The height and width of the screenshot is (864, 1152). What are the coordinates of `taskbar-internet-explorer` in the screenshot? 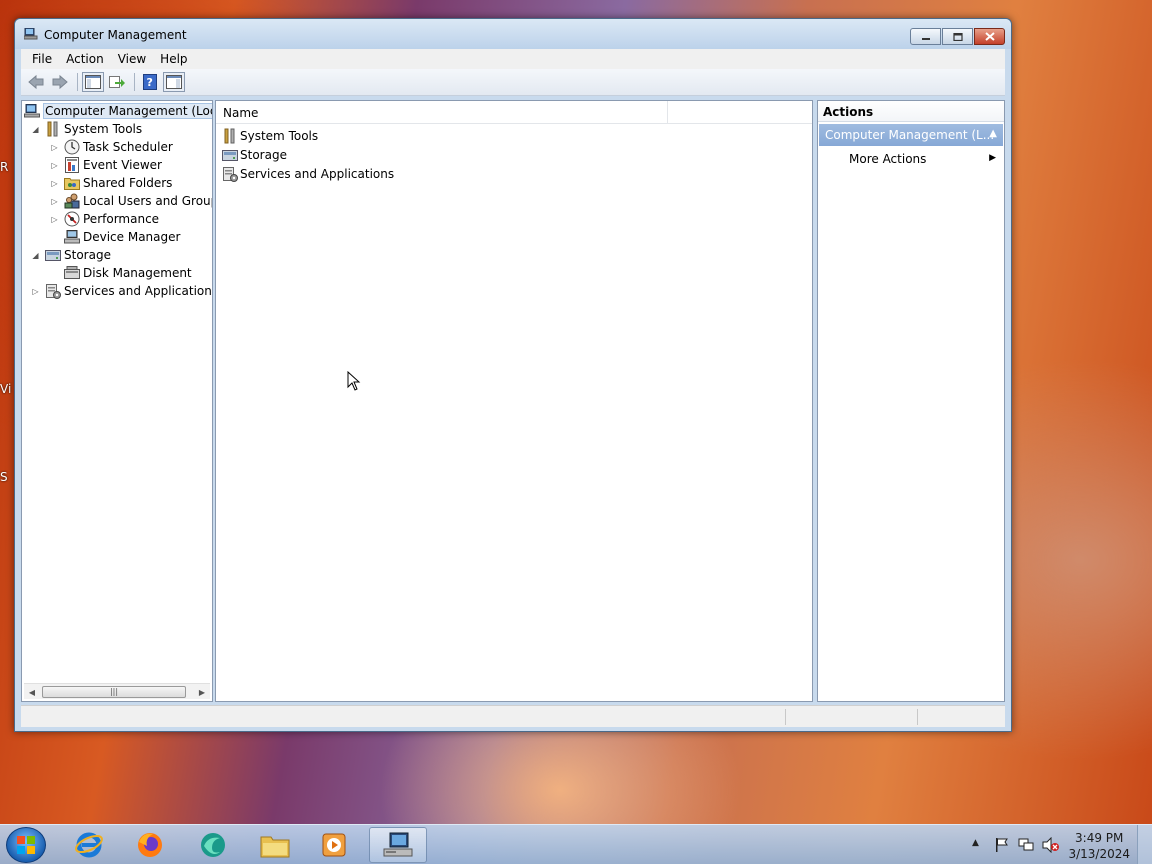 It's located at (89, 845).